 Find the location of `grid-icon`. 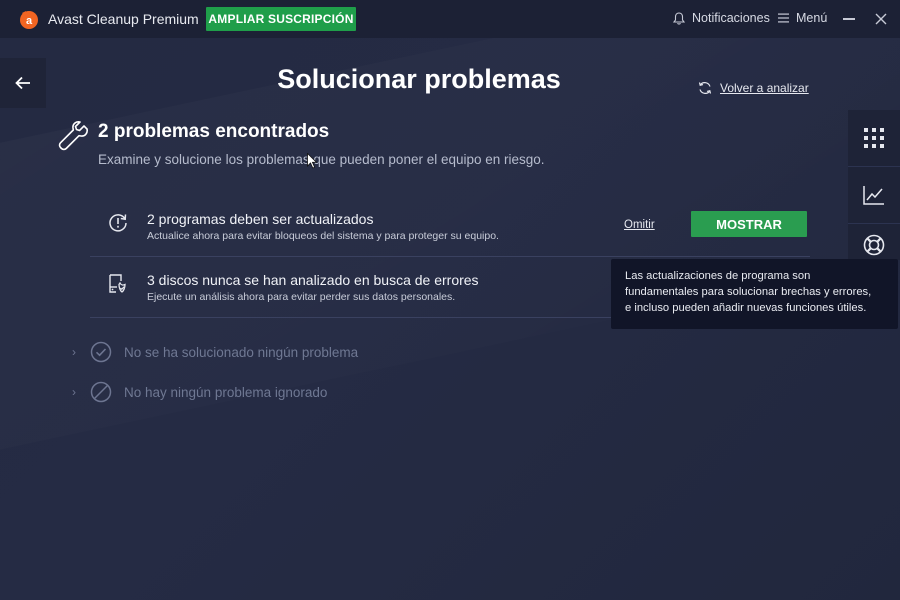

grid-icon is located at coordinates (874, 138).